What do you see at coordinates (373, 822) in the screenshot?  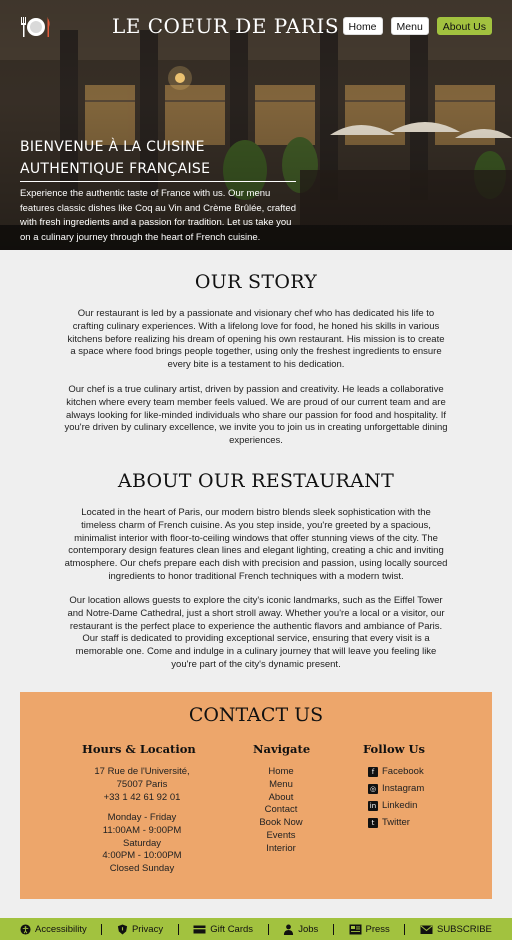 I see `twitter-icon: t` at bounding box center [373, 822].